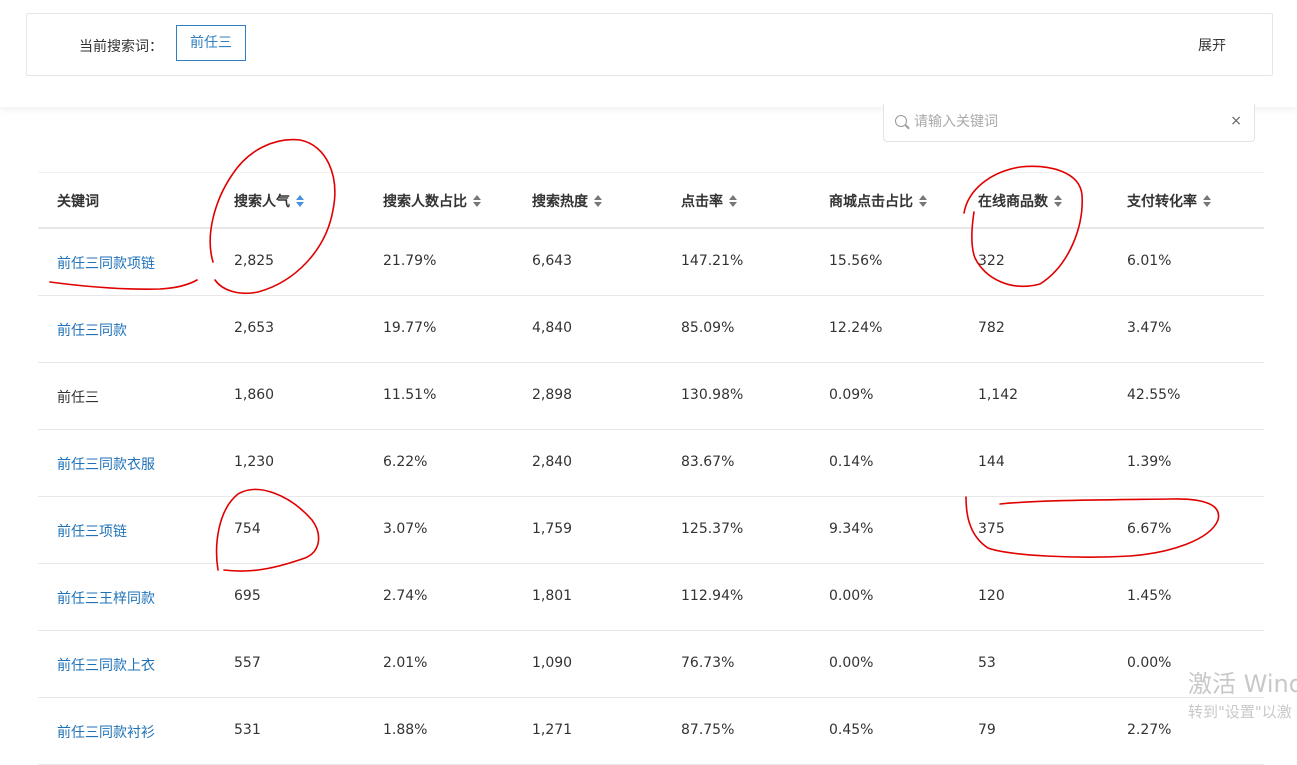 The height and width of the screenshot is (765, 1297). I want to click on keyword-link: 前任三同款上衣, so click(106, 665).